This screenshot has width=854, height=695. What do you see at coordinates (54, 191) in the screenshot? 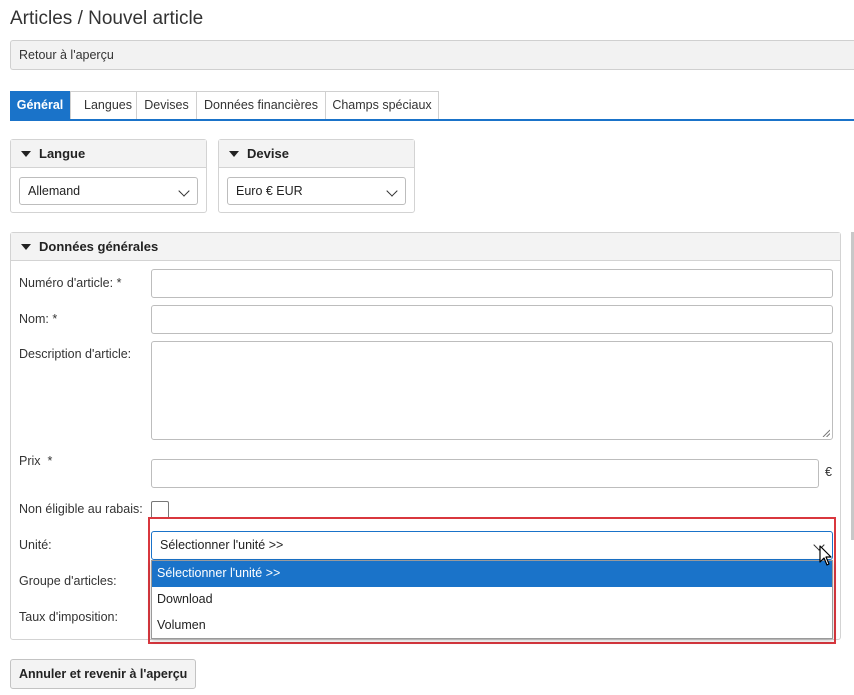
I see `language-select-value: Allemand` at bounding box center [54, 191].